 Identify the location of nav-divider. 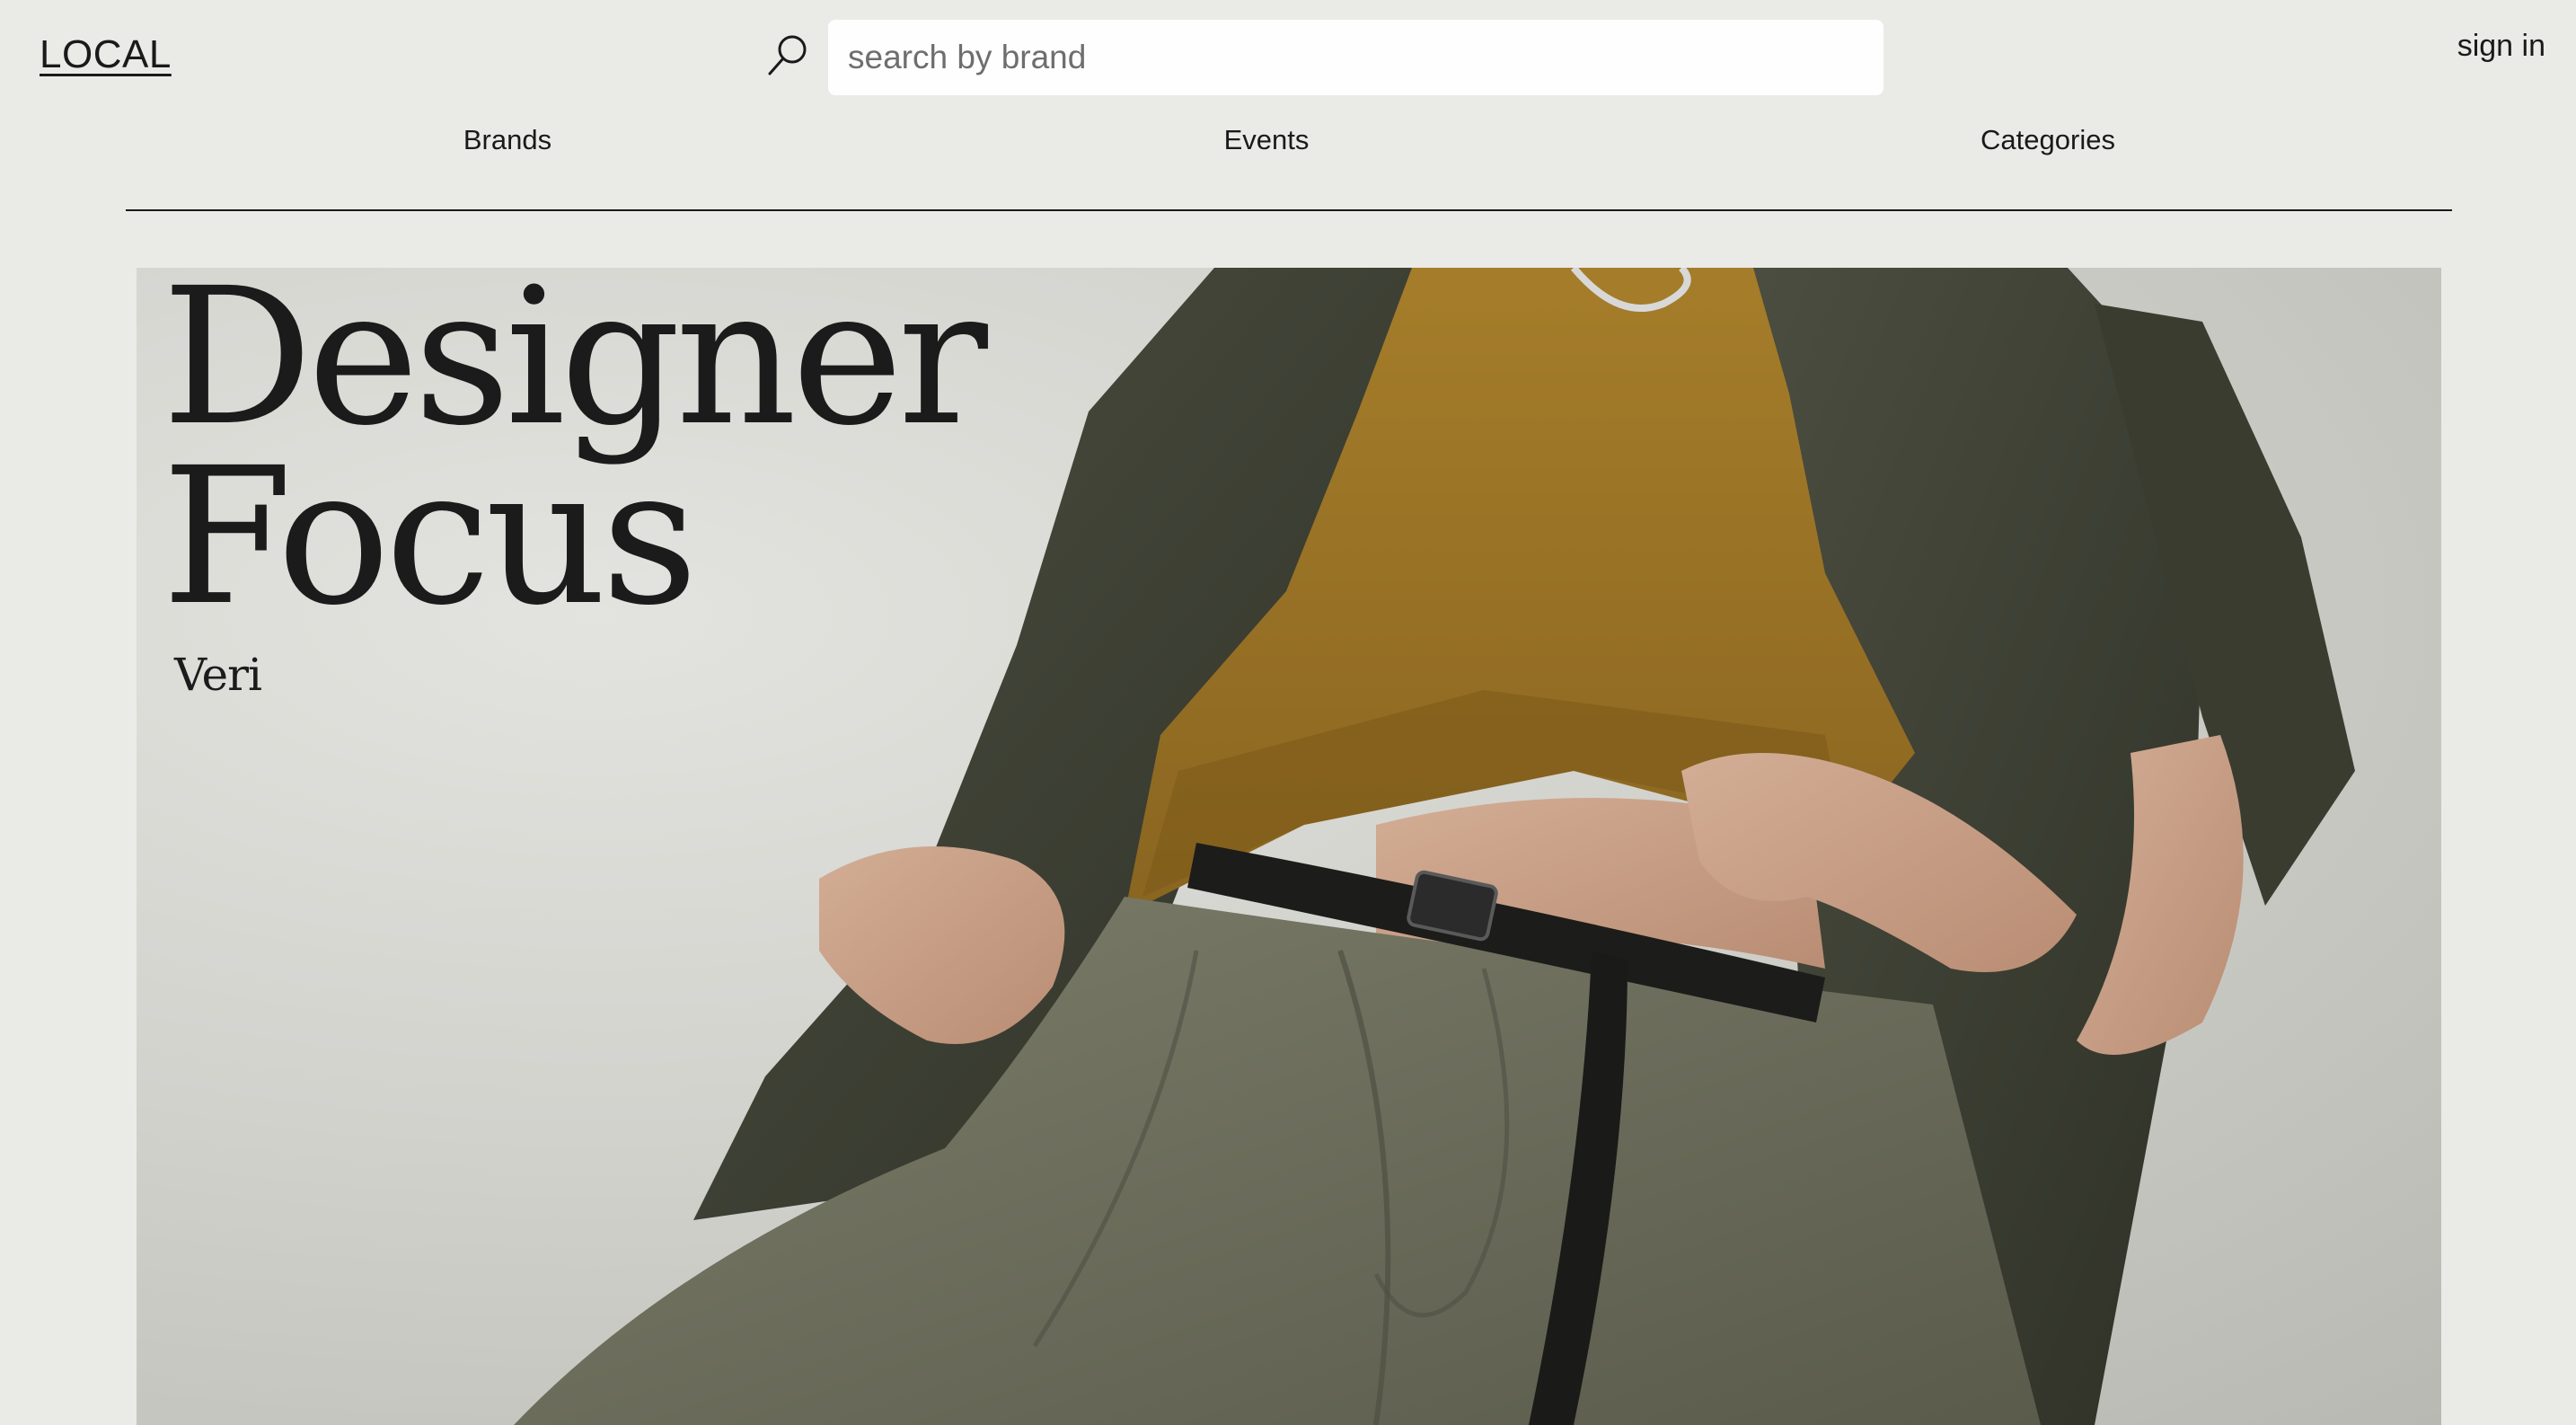
(1289, 210).